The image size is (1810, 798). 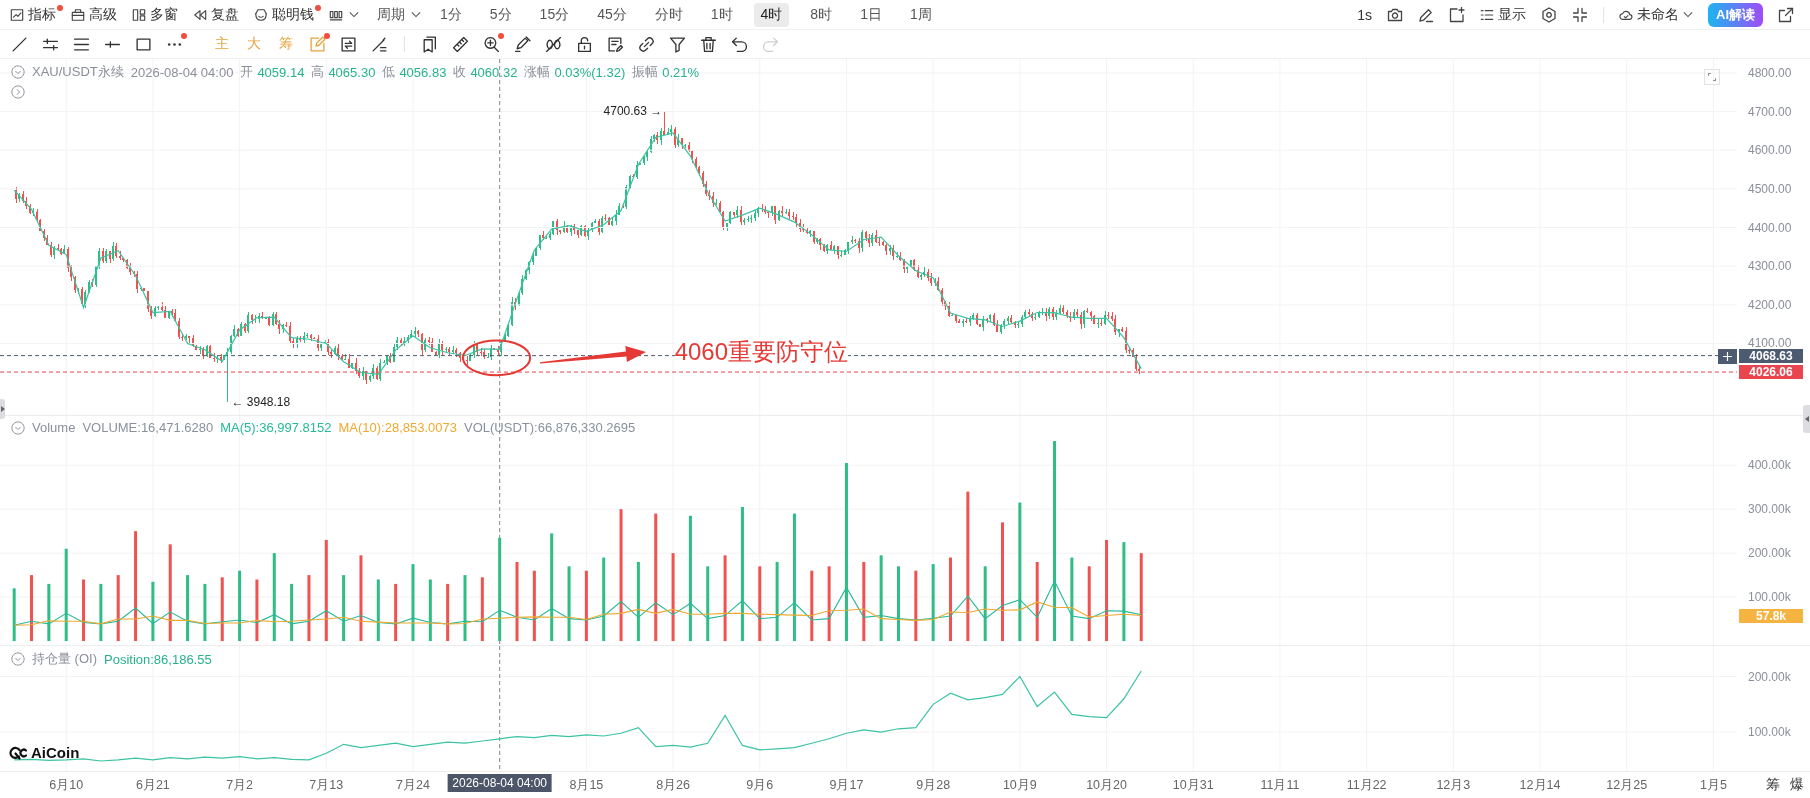 What do you see at coordinates (1770, 111) in the screenshot?
I see `axis-label: 4700.00` at bounding box center [1770, 111].